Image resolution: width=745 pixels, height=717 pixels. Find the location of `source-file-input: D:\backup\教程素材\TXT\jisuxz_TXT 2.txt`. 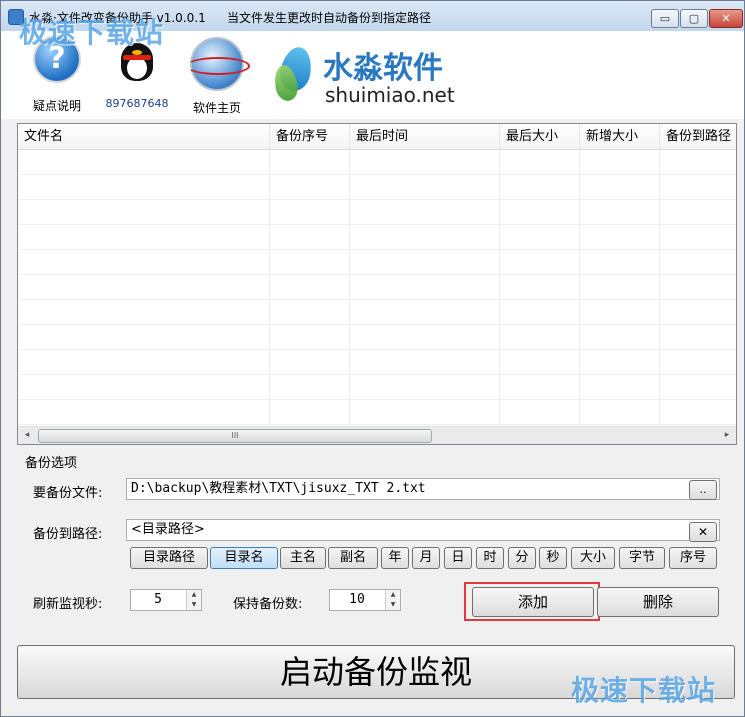

source-file-input: D:\backup\教程素材\TXT\jisuxz_TXT 2.txt is located at coordinates (423, 489).